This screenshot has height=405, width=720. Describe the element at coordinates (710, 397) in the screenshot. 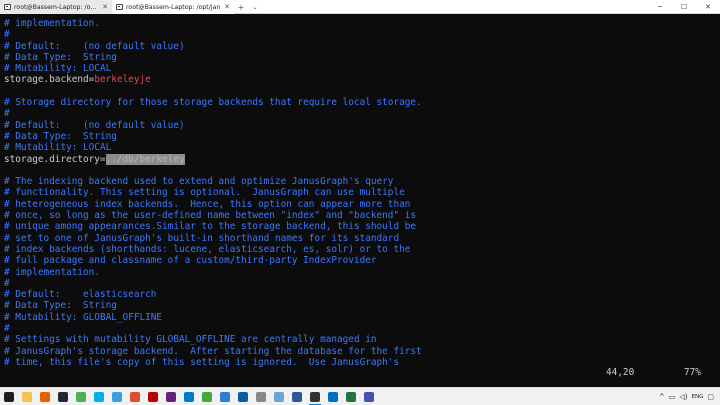

I see `notifications-icon: ▢` at that location.